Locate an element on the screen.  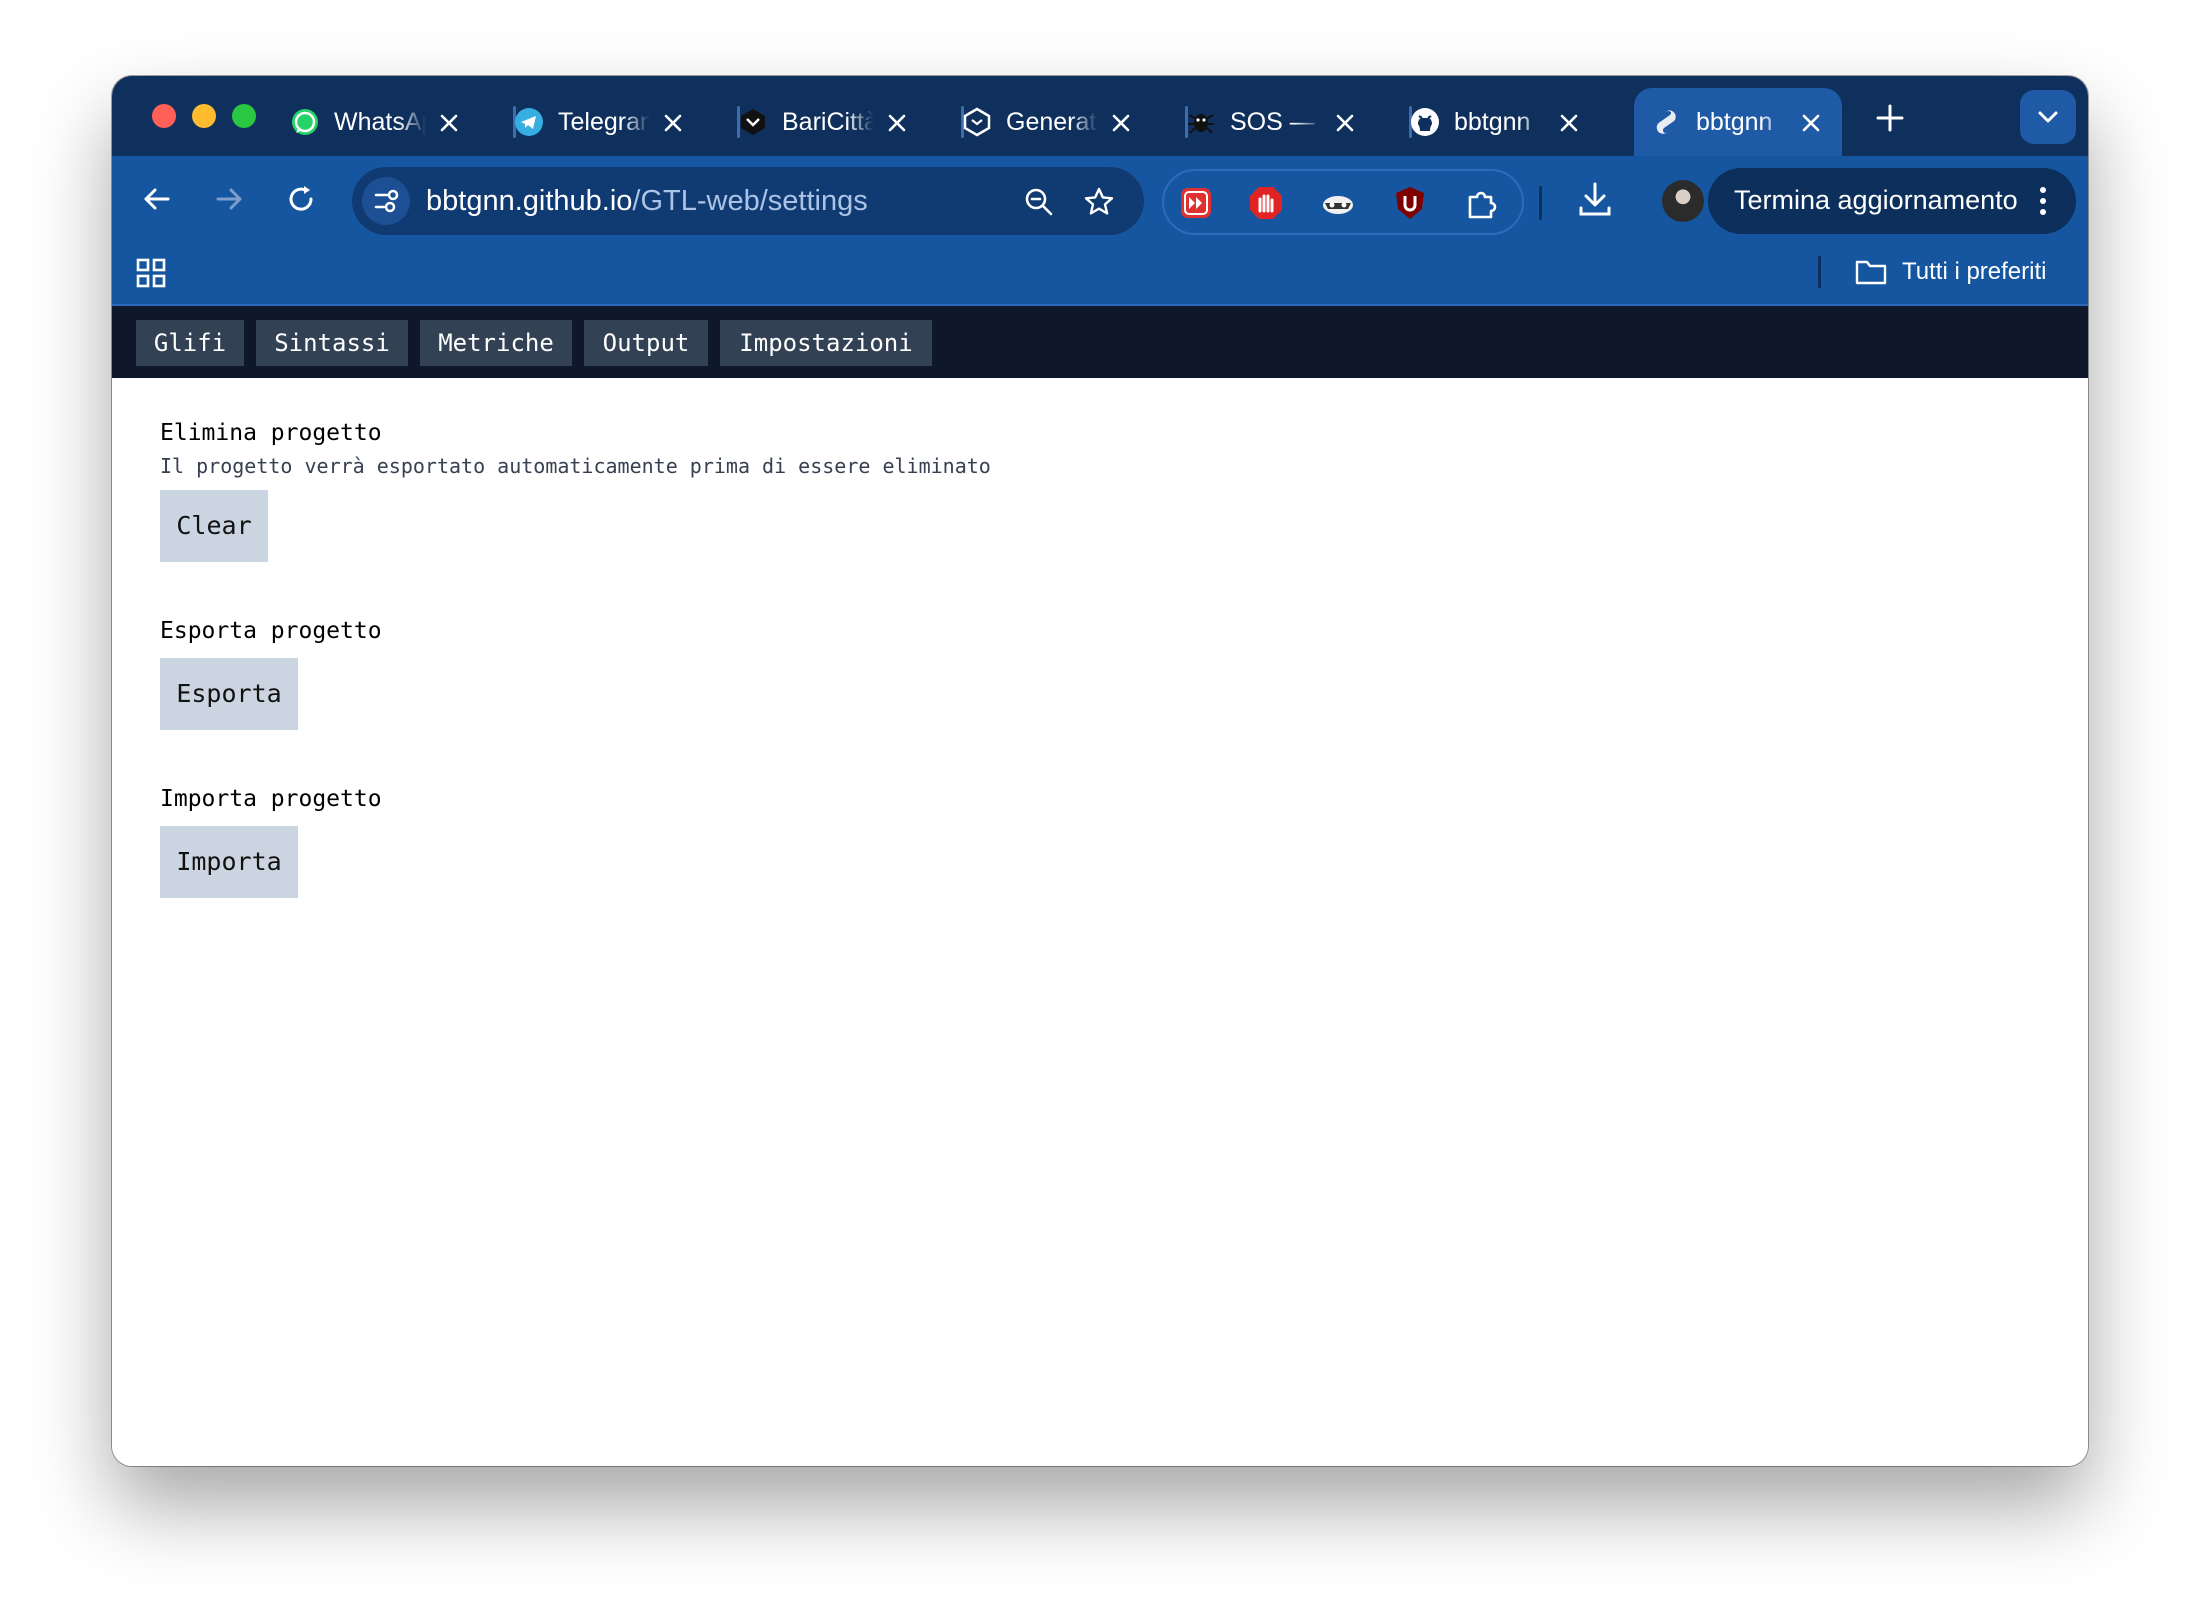
browser-tab-whatsapp: WhatsApp is located at coordinates (382, 122).